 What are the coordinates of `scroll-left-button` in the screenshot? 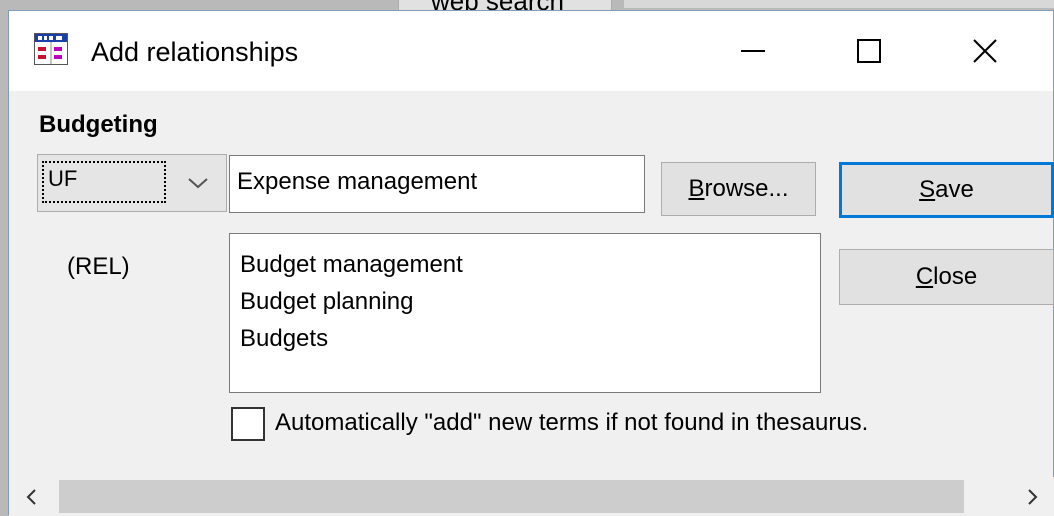 It's located at (31, 496).